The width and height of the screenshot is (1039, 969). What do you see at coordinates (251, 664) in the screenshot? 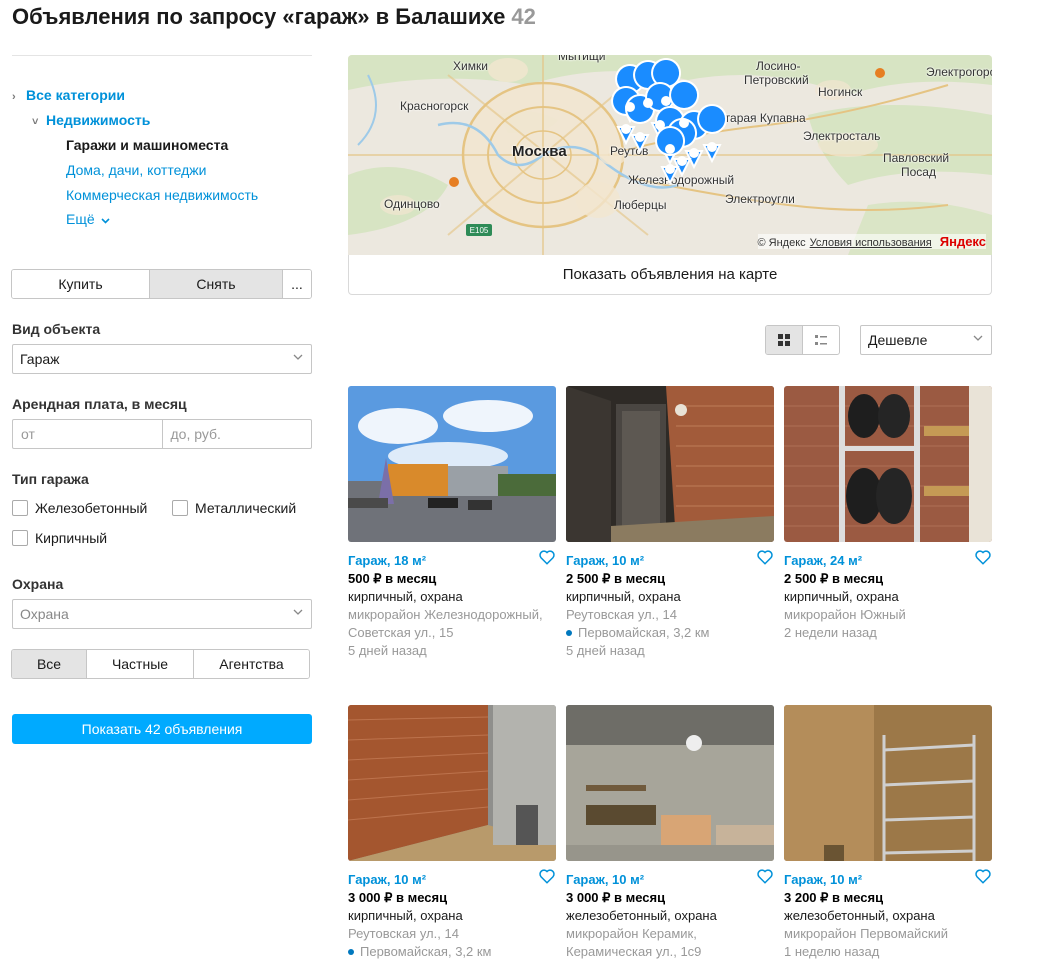
I see `seller-agency-button: Агентства` at bounding box center [251, 664].